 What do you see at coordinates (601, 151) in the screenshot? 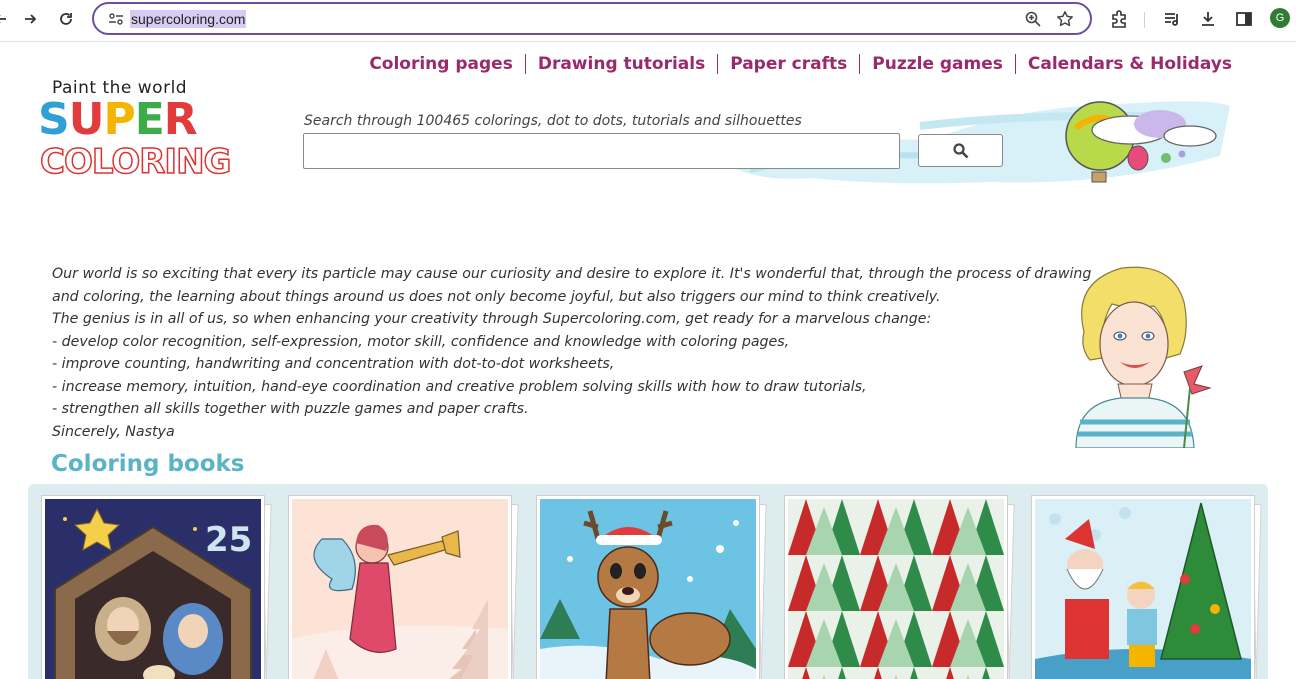
I see `search-input` at bounding box center [601, 151].